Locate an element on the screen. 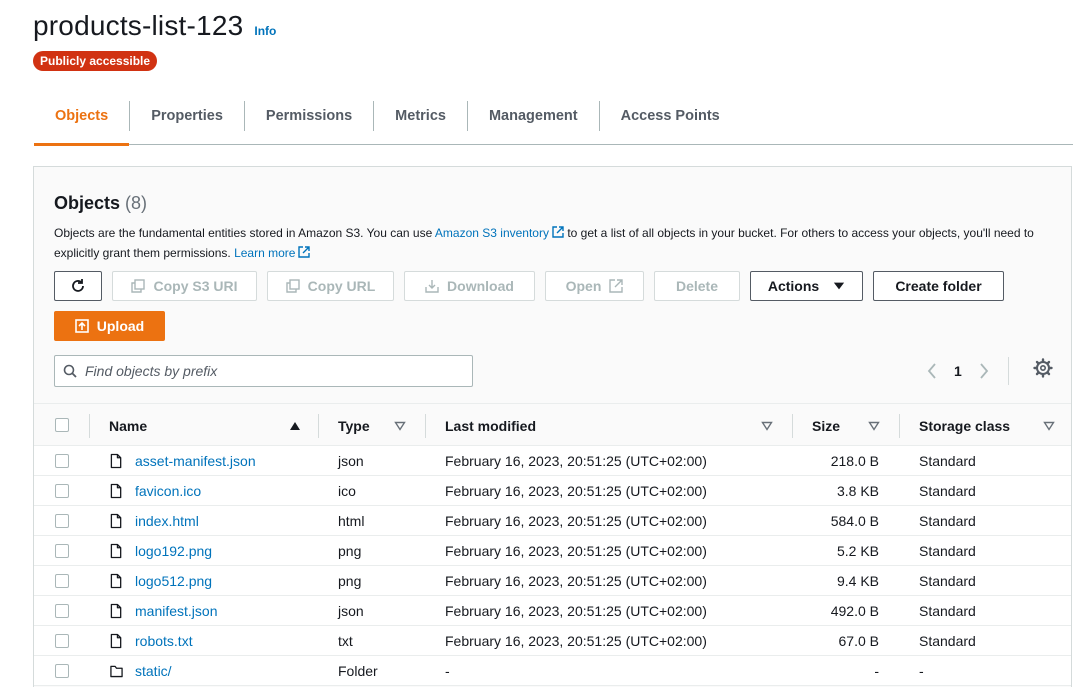 The width and height of the screenshot is (1080, 687). column-storage-class: Storage class is located at coordinates (987, 425).